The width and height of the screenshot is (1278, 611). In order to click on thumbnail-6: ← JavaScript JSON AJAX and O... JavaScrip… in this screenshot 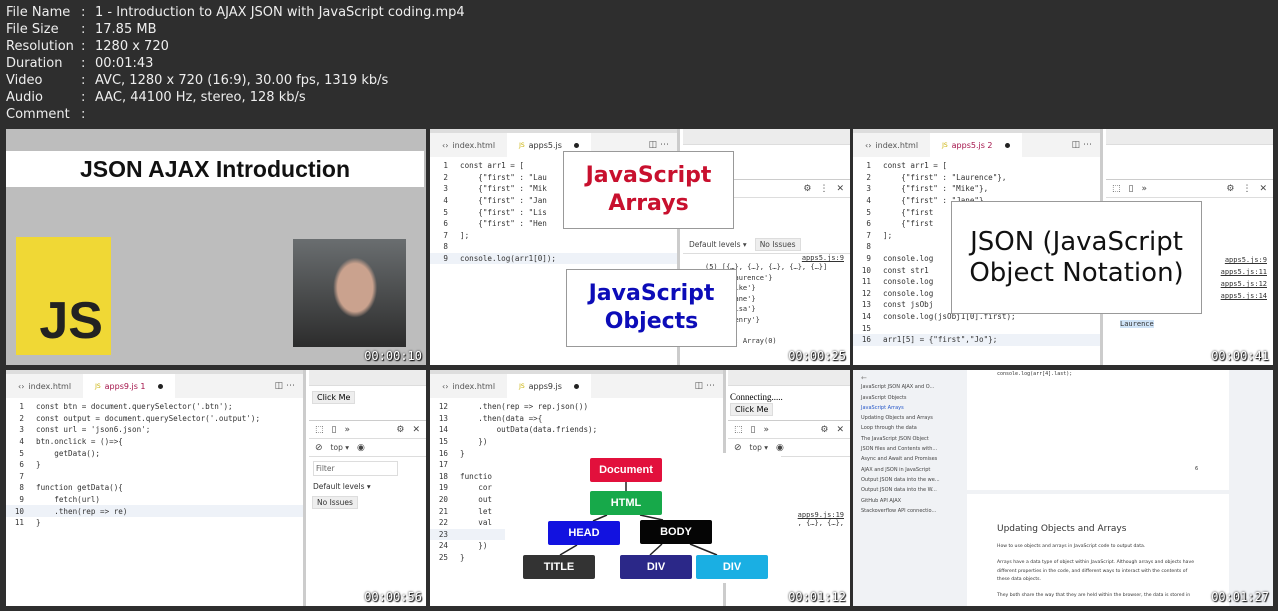, I will do `click(1063, 488)`.